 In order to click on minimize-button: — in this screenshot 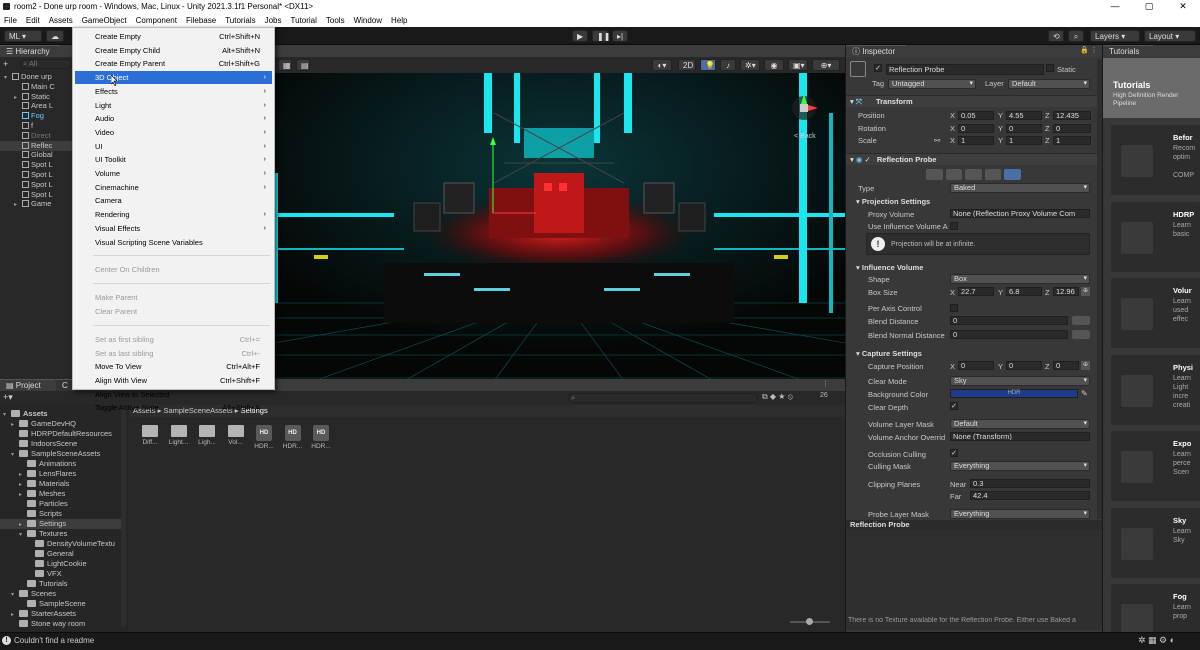, I will do `click(1115, 6)`.